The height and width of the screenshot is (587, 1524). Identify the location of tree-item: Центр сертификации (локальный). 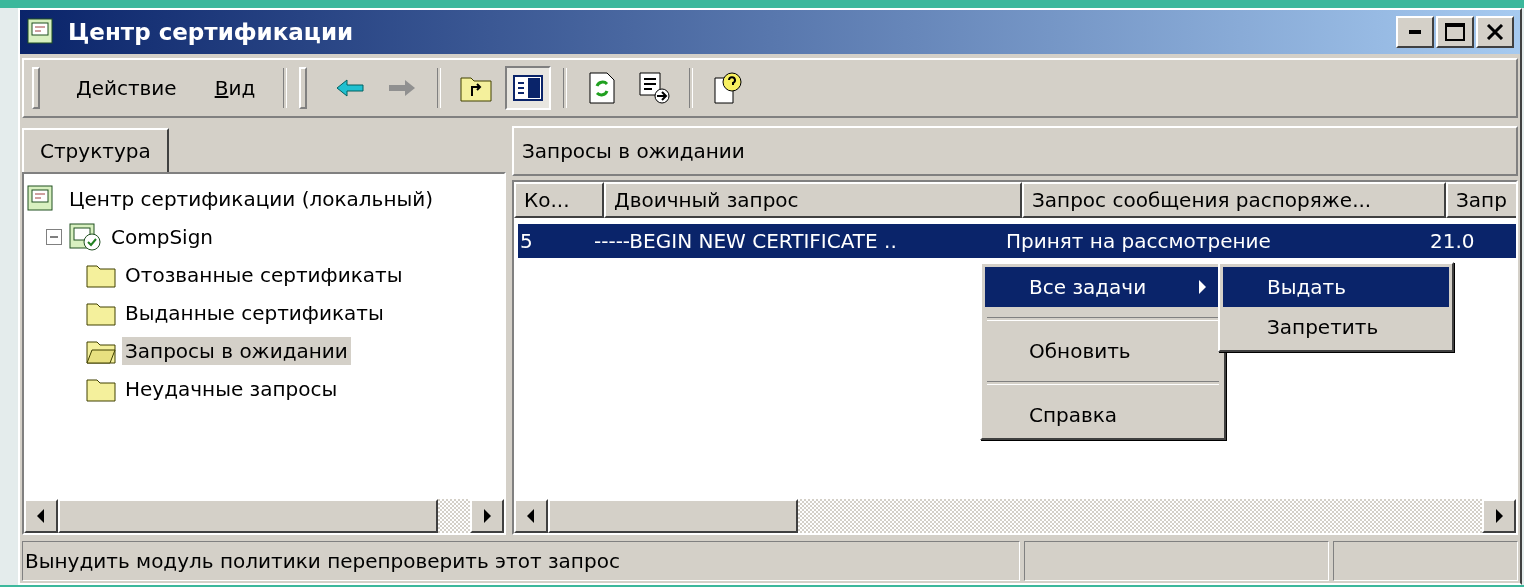
(251, 199).